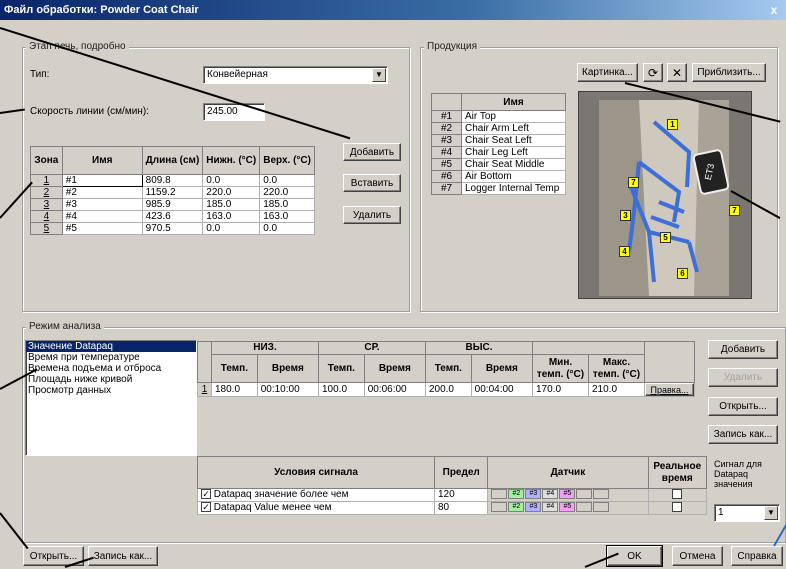 This screenshot has width=786, height=569. I want to click on zone-num: 3, so click(46, 204).